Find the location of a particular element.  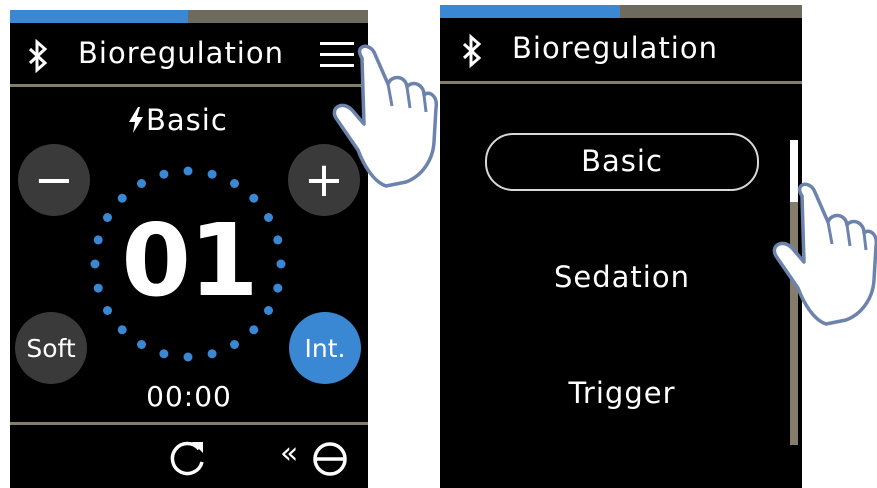

progress-fill is located at coordinates (530, 11).